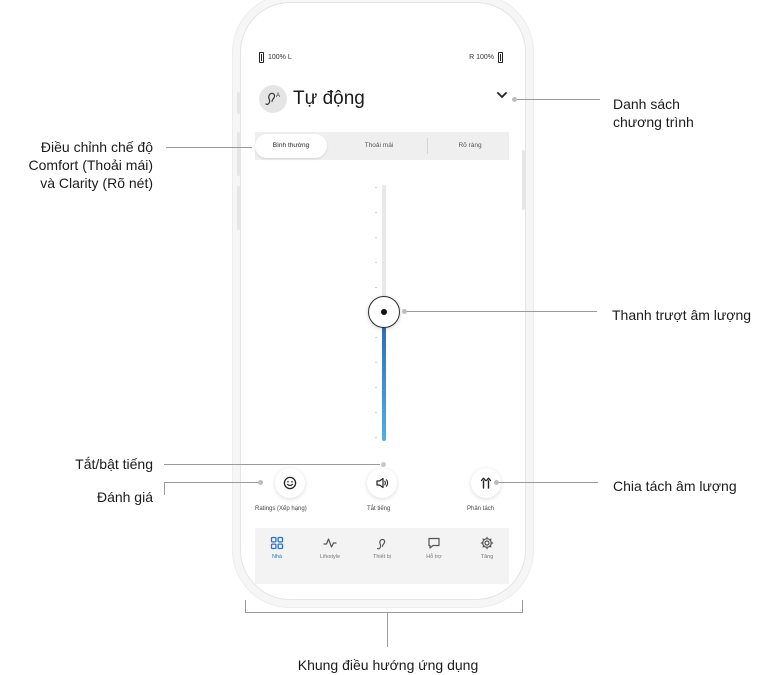  I want to click on nav-item-home: Nhà, so click(277, 548).